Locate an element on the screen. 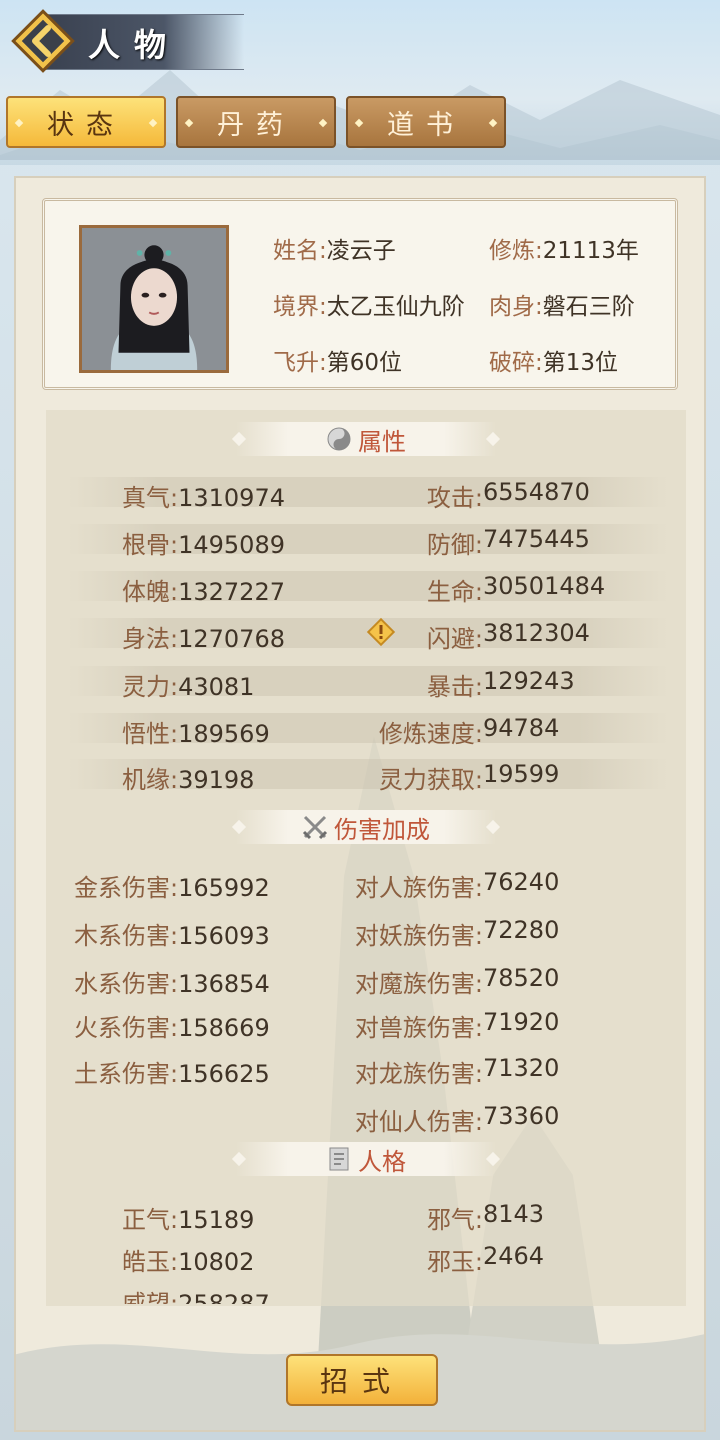 Image resolution: width=720 pixels, height=1440 pixels. stat-right: 攻击: is located at coordinates (264, 495).